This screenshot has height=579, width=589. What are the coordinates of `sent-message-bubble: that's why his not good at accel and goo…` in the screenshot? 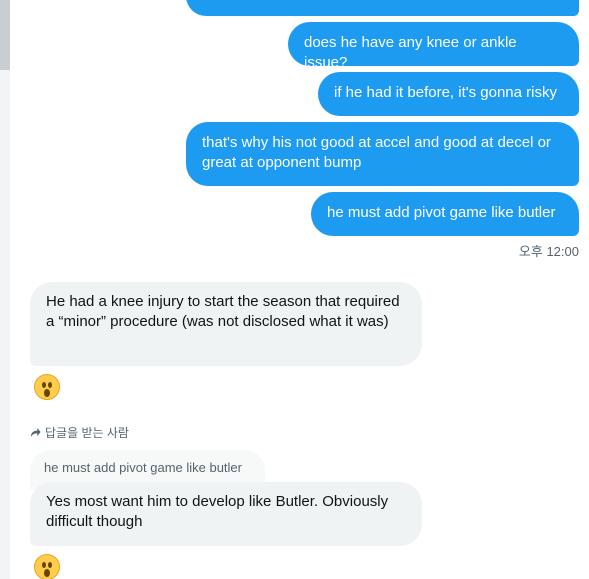 It's located at (382, 154).